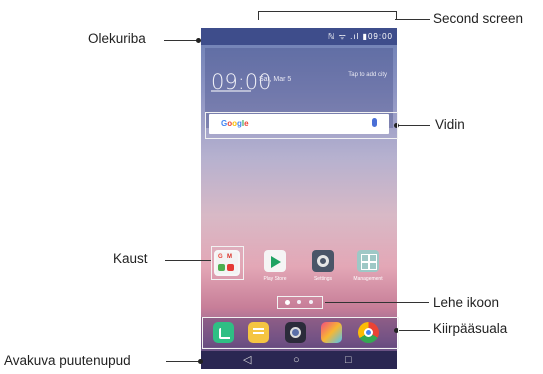  What do you see at coordinates (466, 302) in the screenshot?
I see `page-icon-label: Lehe ikoon` at bounding box center [466, 302].